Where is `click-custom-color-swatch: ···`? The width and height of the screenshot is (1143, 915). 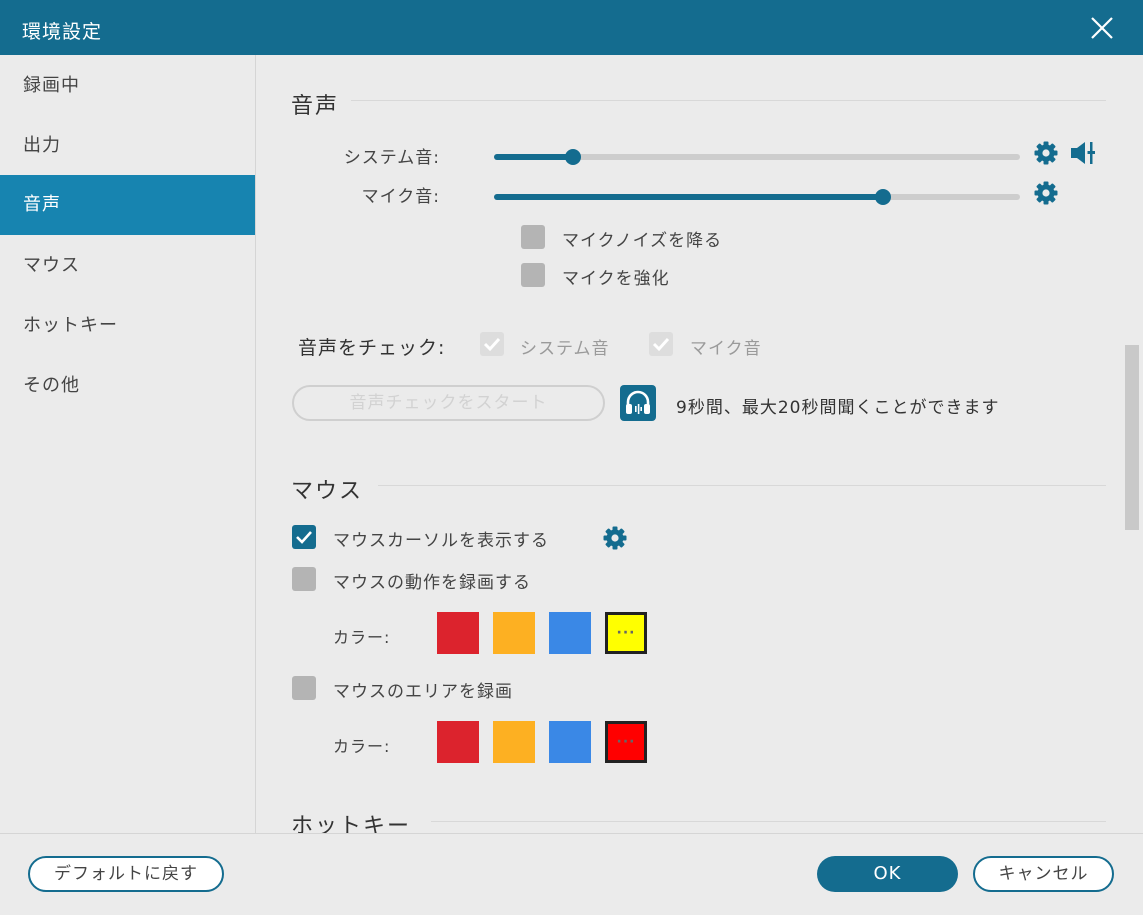
click-custom-color-swatch: ··· is located at coordinates (626, 633).